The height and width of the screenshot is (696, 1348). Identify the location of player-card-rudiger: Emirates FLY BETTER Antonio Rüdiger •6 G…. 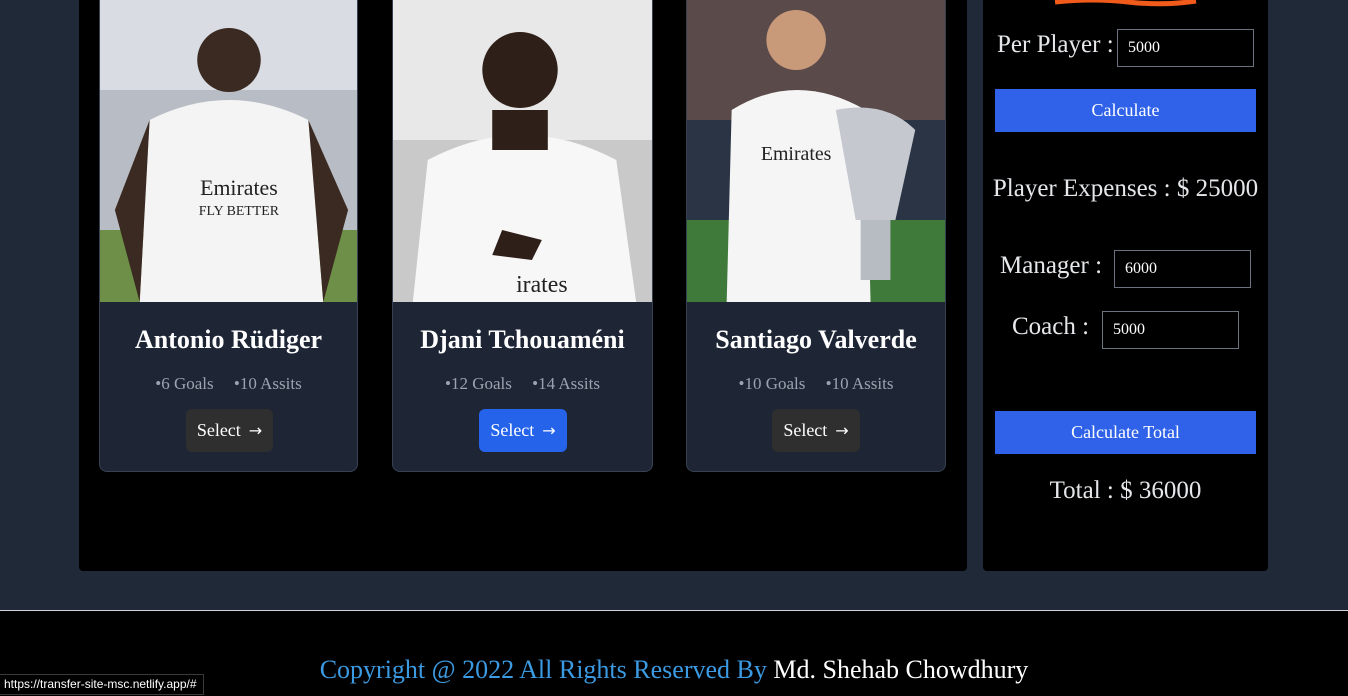
(228, 236).